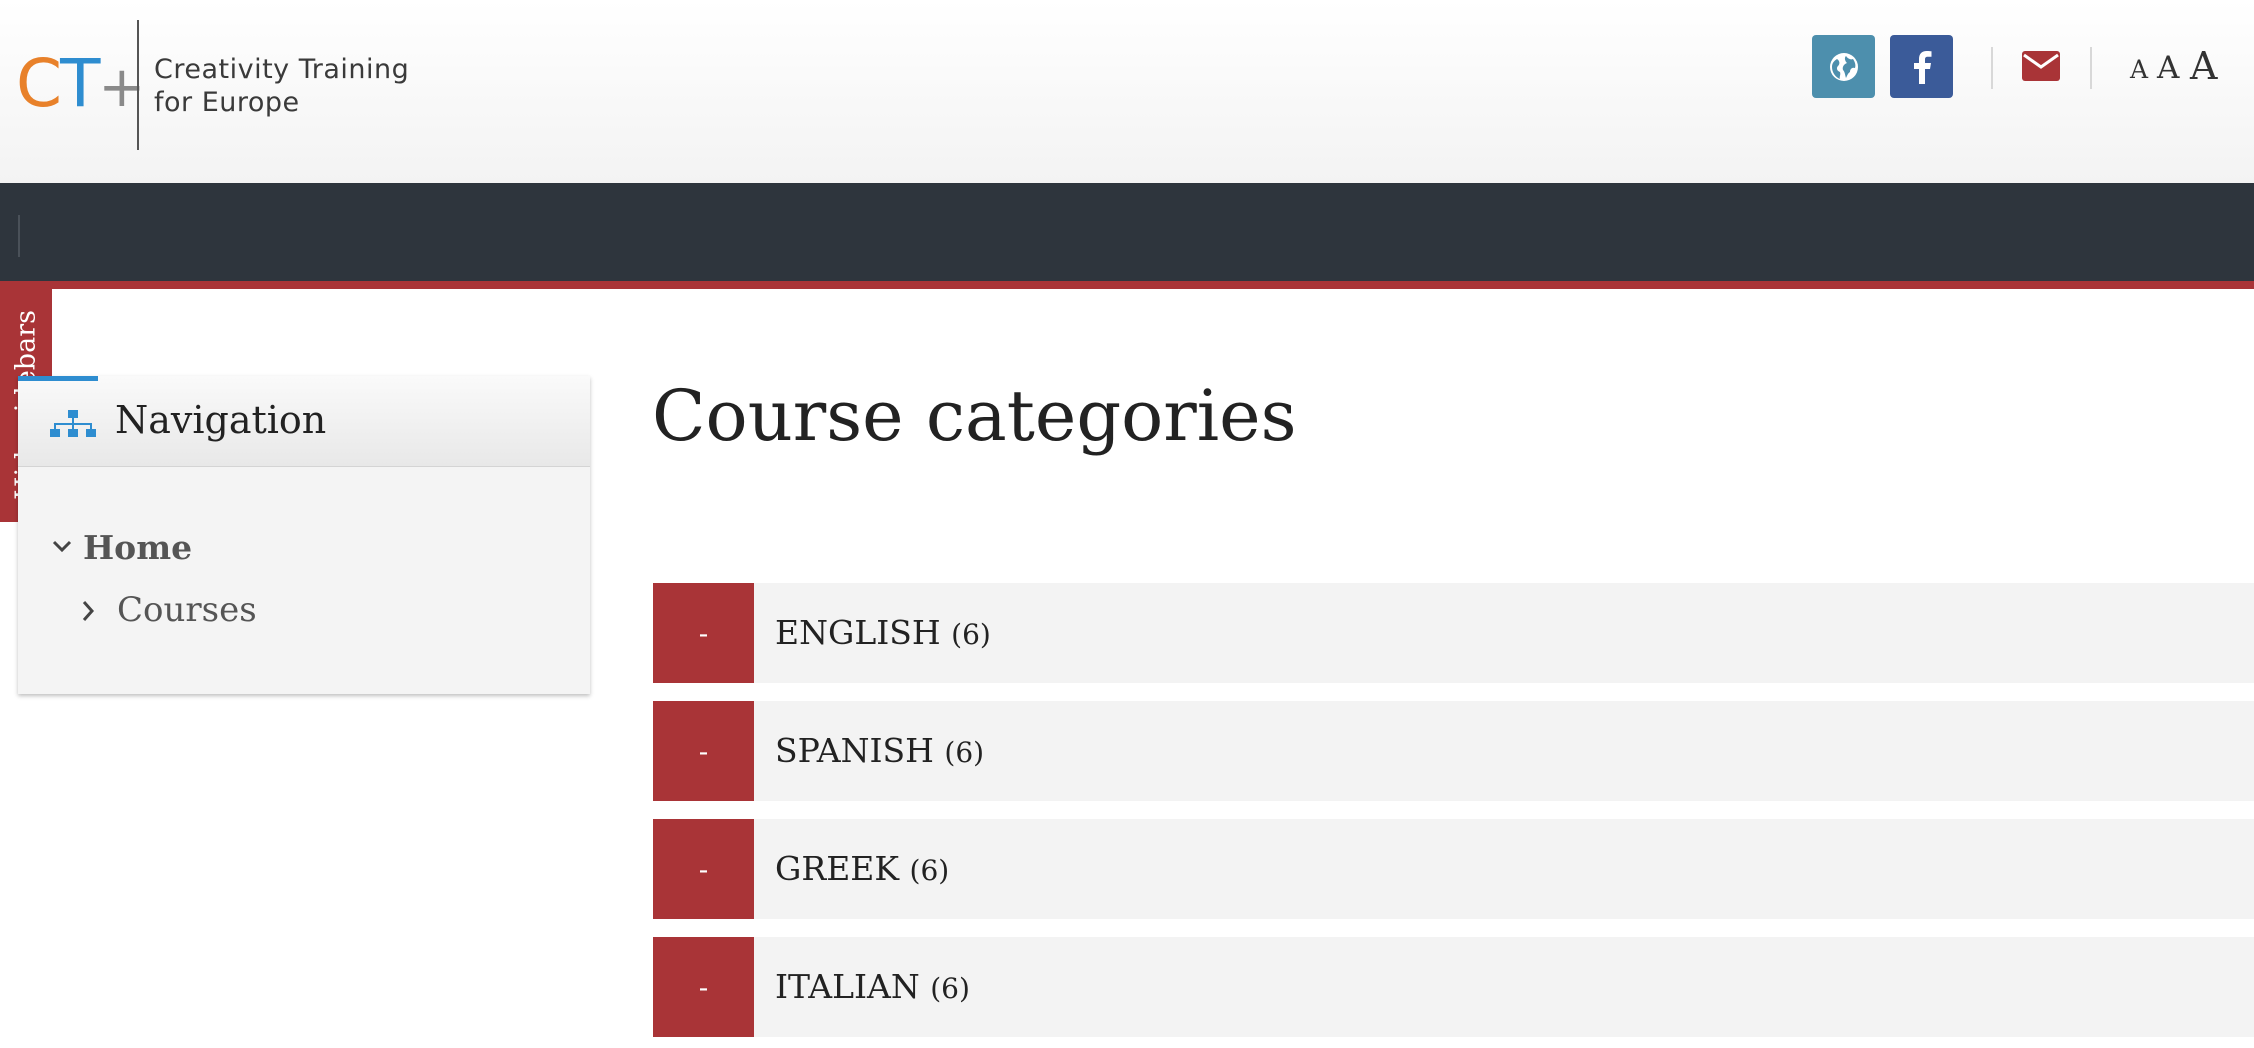 Image resolution: width=2254 pixels, height=1048 pixels. What do you see at coordinates (2041, 66) in the screenshot?
I see `mail-icon` at bounding box center [2041, 66].